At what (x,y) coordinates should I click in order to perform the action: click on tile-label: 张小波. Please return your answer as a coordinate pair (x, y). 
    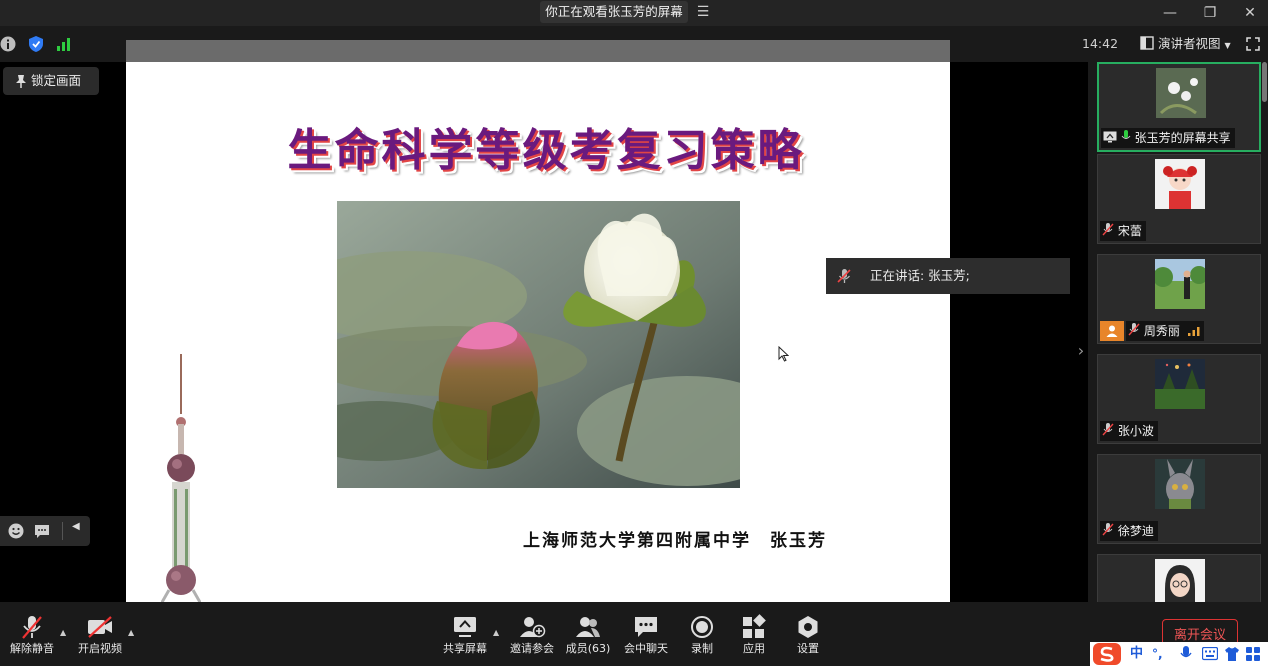
    Looking at the image, I should click on (1129, 431).